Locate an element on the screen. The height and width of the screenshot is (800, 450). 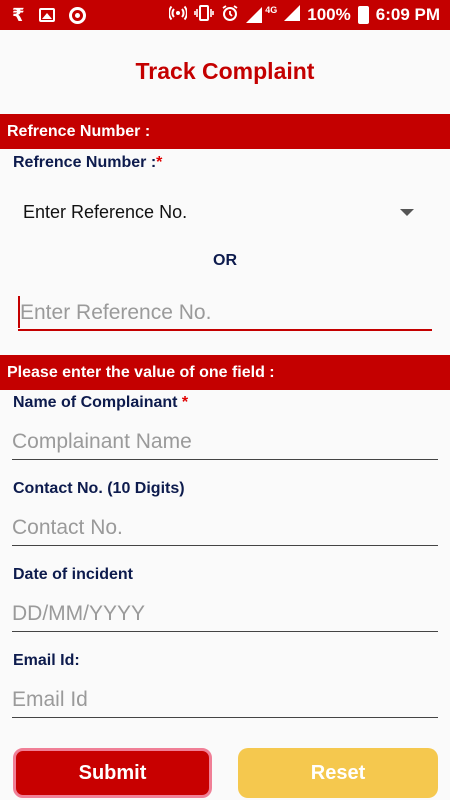
network-type-label: 4G is located at coordinates (271, 10).